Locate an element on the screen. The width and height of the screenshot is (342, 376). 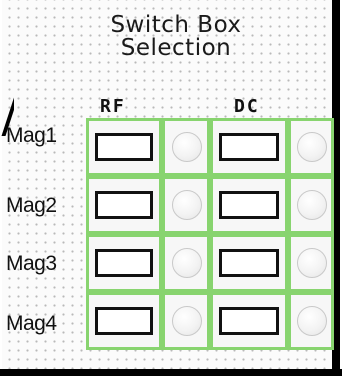
dc-switch-button-mag2 is located at coordinates (249, 205).